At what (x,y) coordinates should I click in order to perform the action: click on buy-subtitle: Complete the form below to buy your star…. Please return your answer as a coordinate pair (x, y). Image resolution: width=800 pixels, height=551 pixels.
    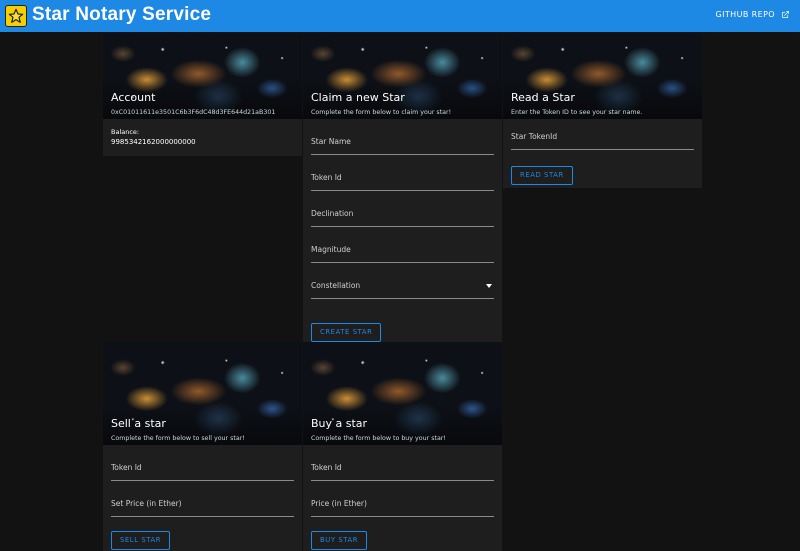
    Looking at the image, I should click on (378, 438).